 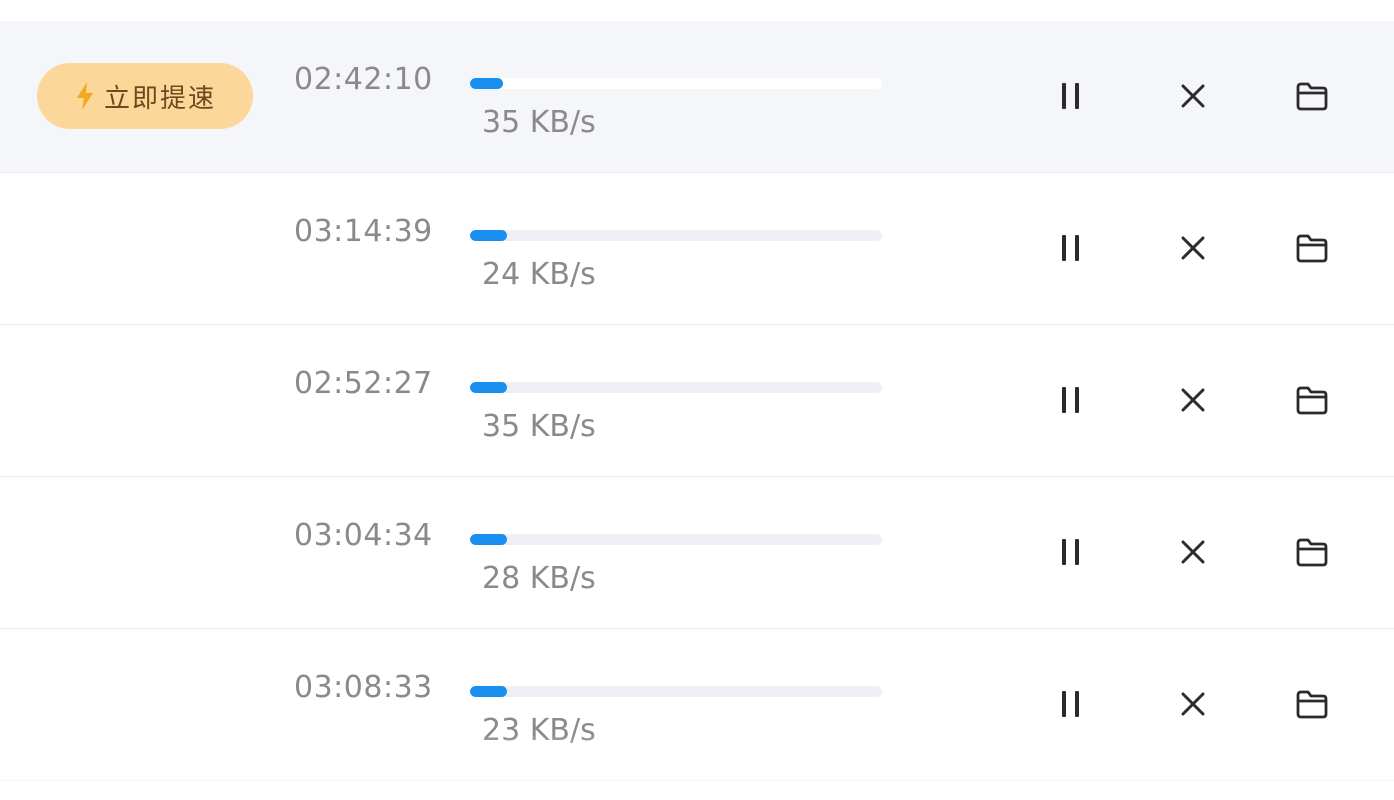 I want to click on time-remaining: 03:14:39, so click(x=363, y=231).